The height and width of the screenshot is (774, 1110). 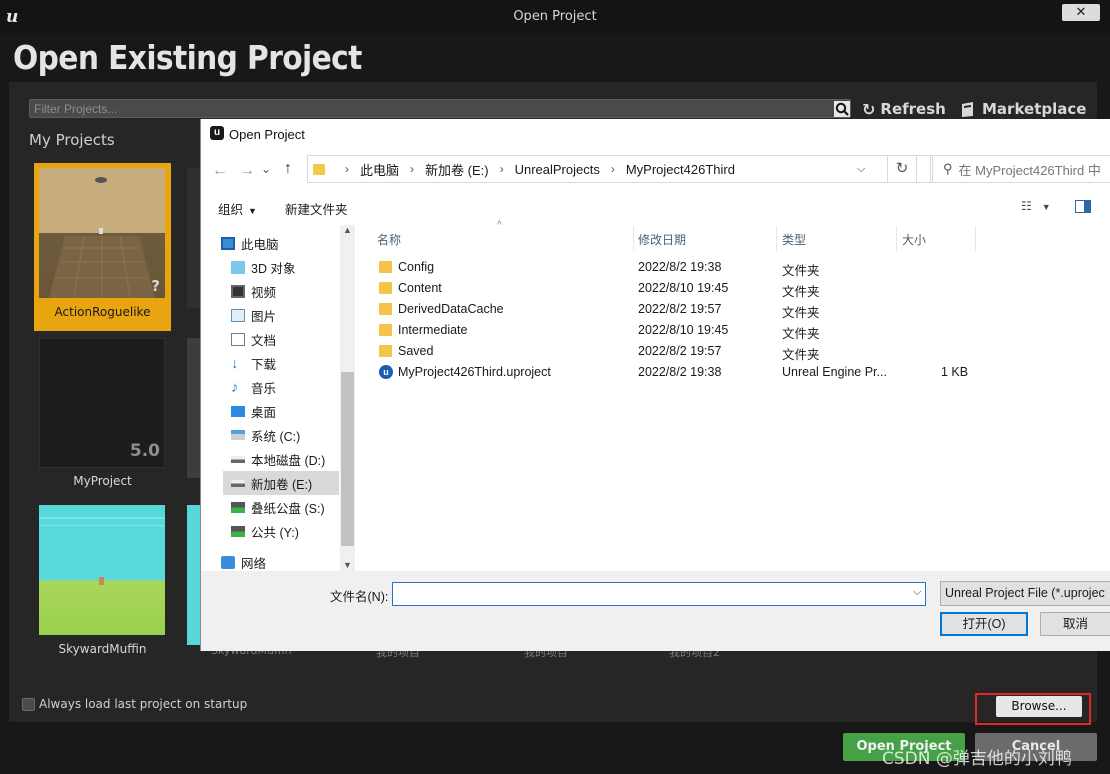 What do you see at coordinates (684, 267) in the screenshot?
I see `file-row: Config 2022/8/2 19:38 文件夹` at bounding box center [684, 267].